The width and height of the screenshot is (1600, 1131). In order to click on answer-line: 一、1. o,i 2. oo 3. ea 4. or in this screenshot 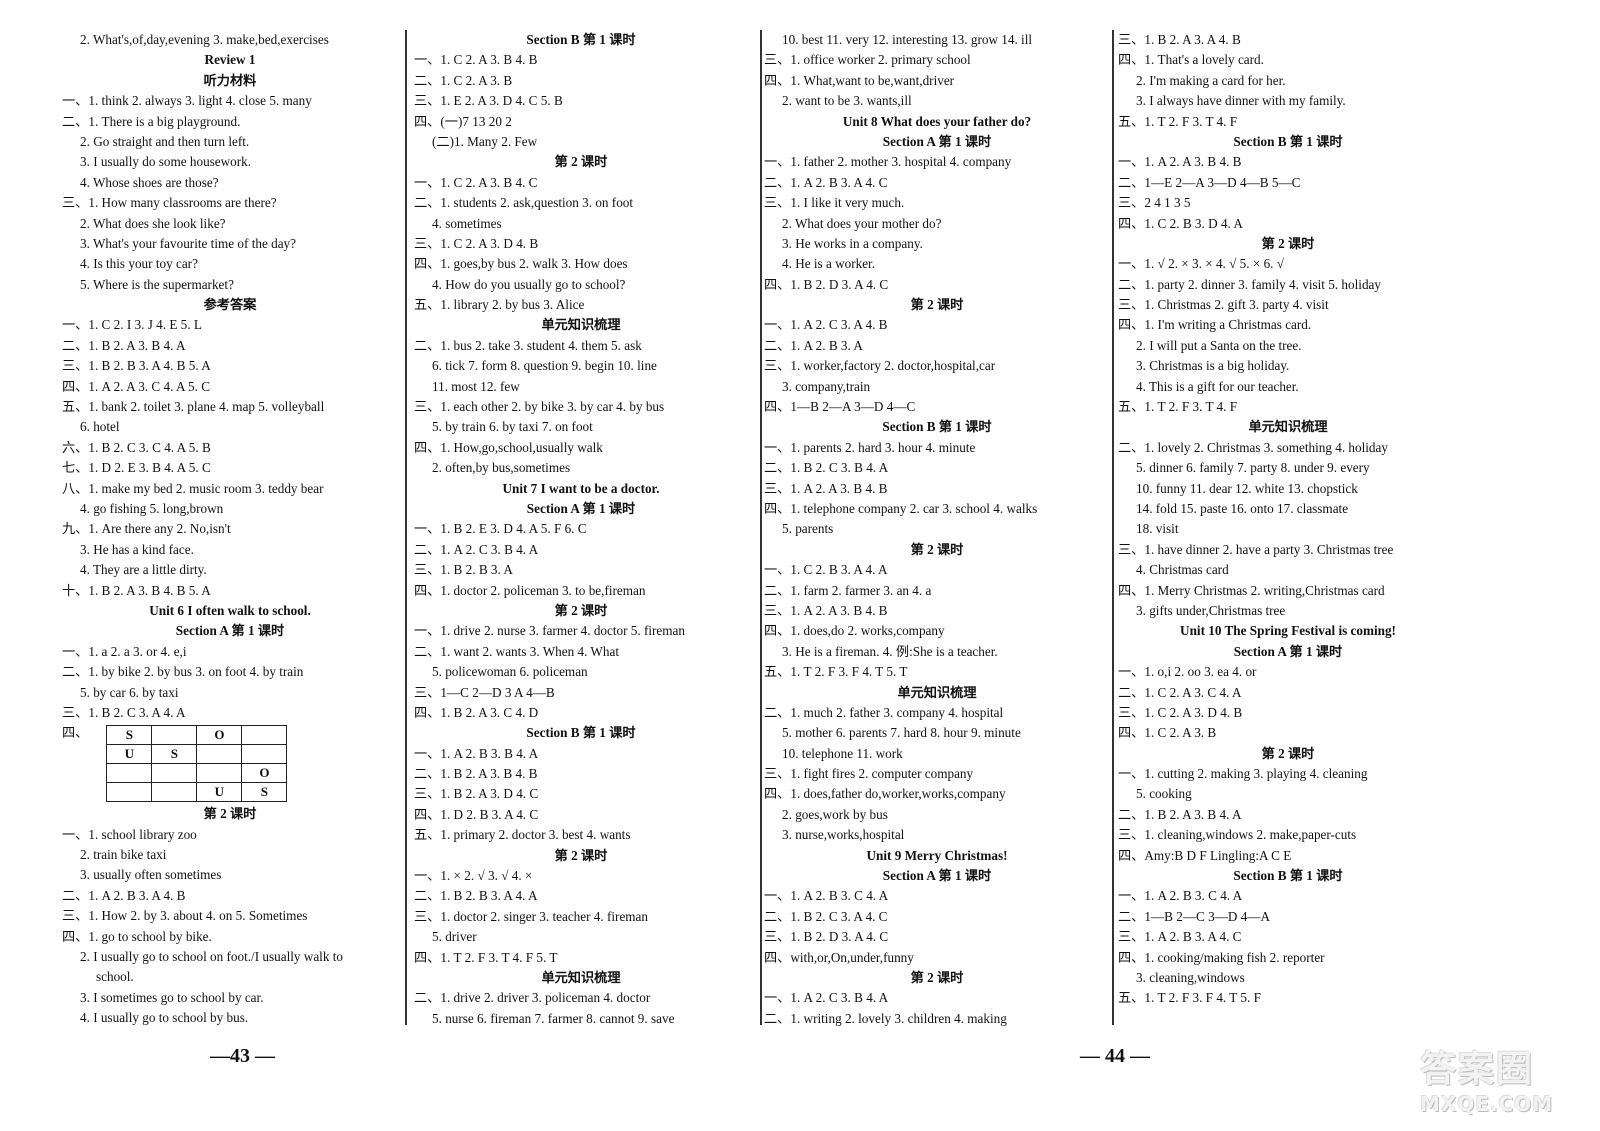, I will do `click(1187, 672)`.